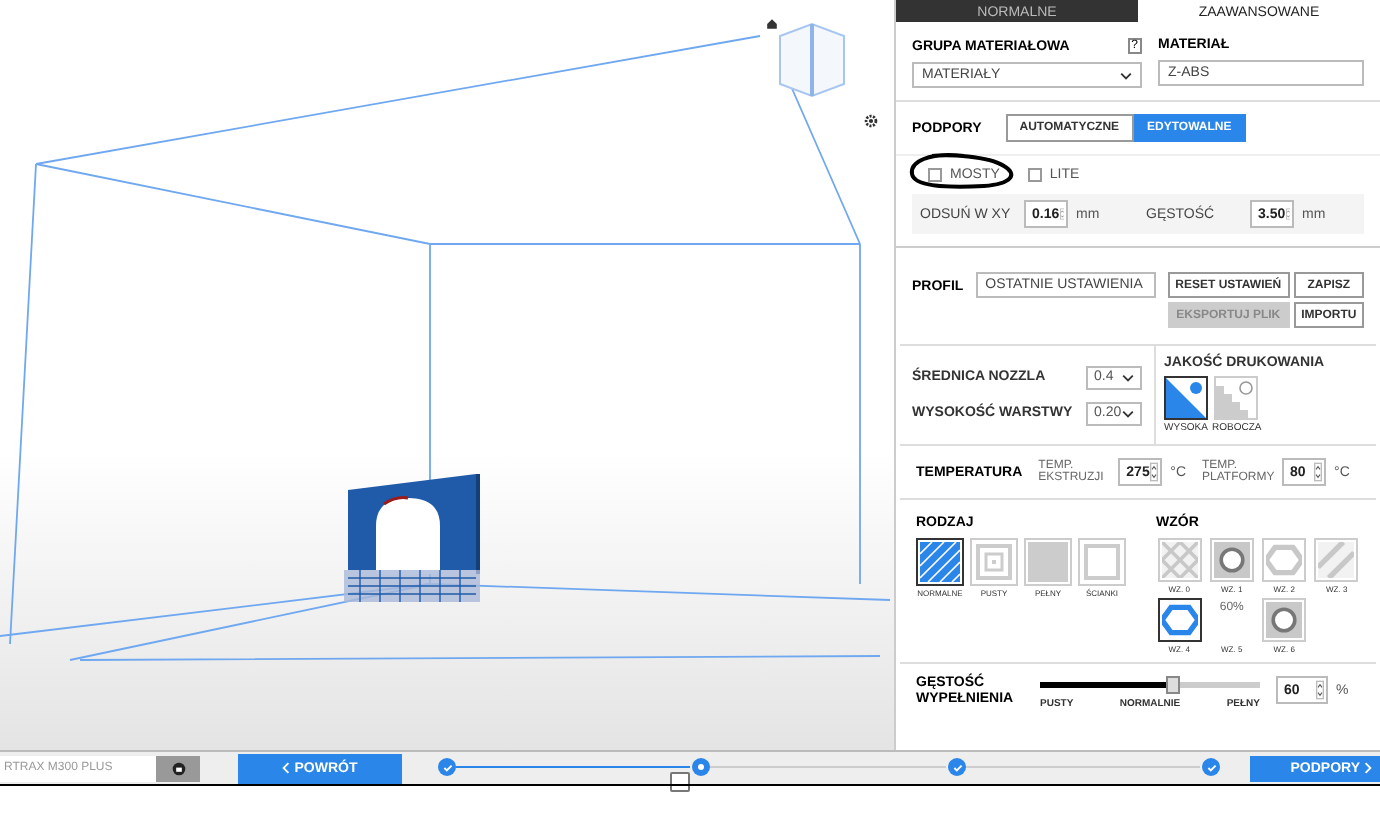 This screenshot has width=1380, height=832. What do you see at coordinates (1102, 562) in the screenshot?
I see `outlined-square-icon` at bounding box center [1102, 562].